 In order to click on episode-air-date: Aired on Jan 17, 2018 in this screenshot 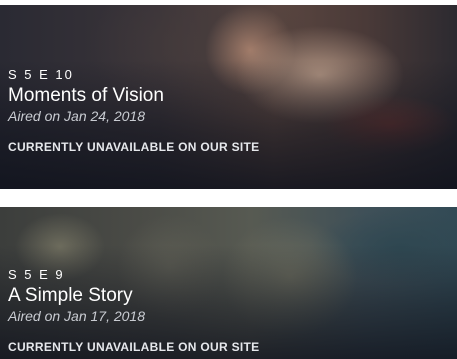, I will do `click(76, 316)`.